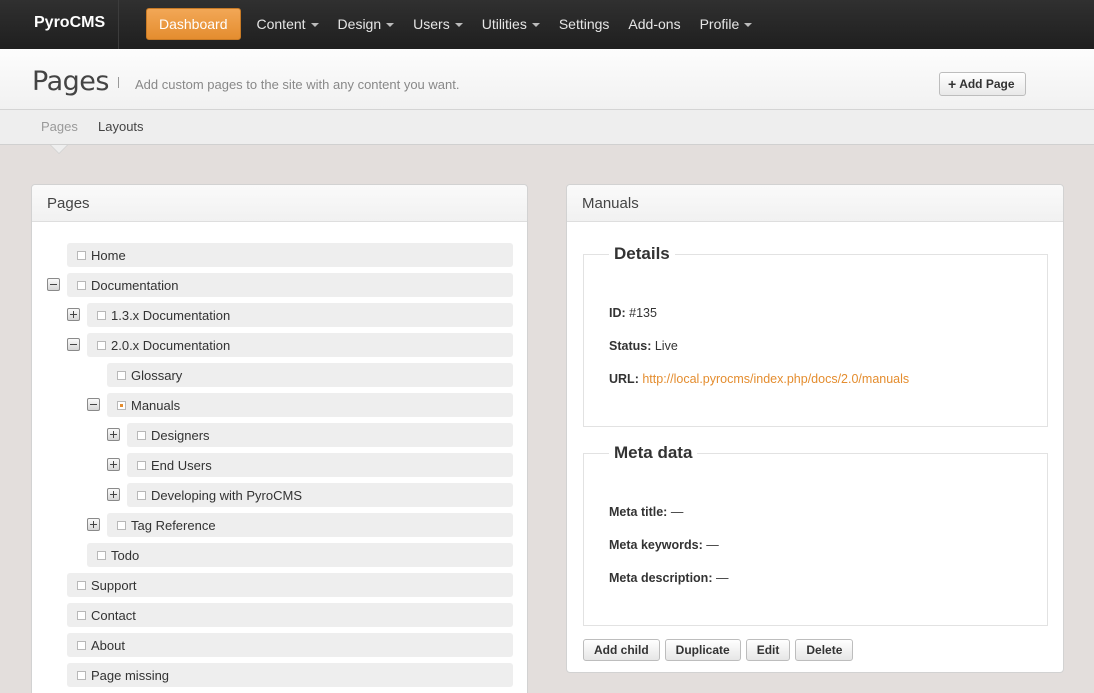  Describe the element at coordinates (300, 555) in the screenshot. I see `tree-item: Todo` at that location.